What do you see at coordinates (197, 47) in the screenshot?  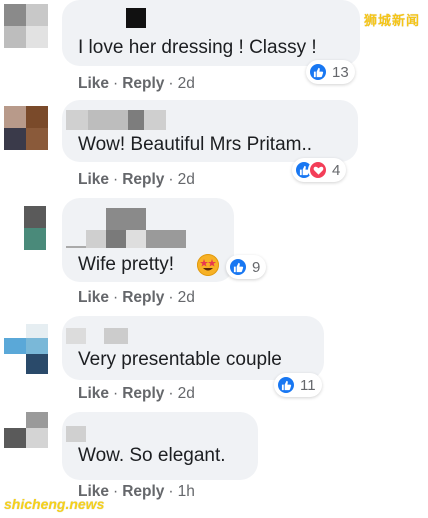 I see `comment-text: I love her dressing ! Classy !` at bounding box center [197, 47].